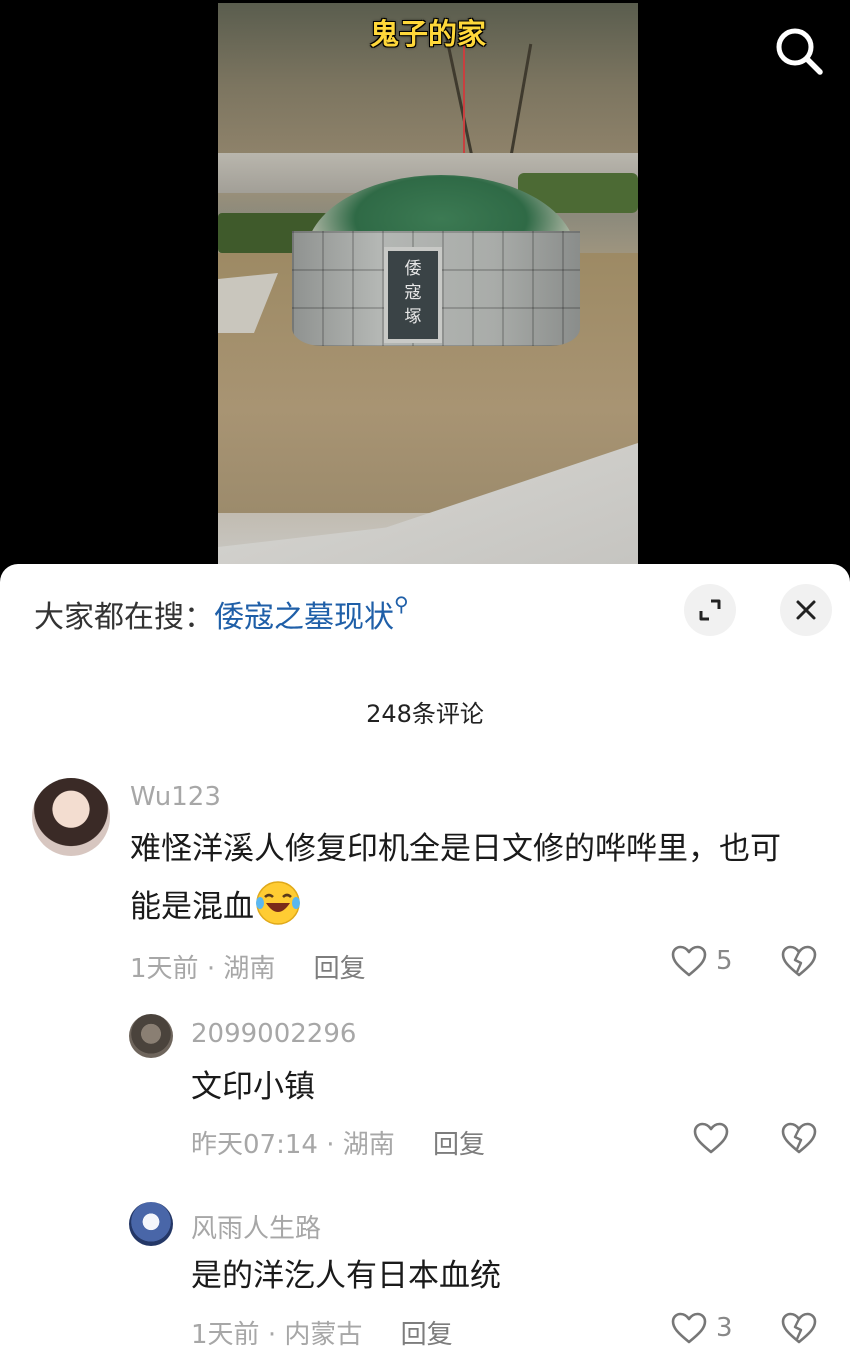 This screenshot has height=1363, width=850. I want to click on comment-count: 248条评论, so click(425, 714).